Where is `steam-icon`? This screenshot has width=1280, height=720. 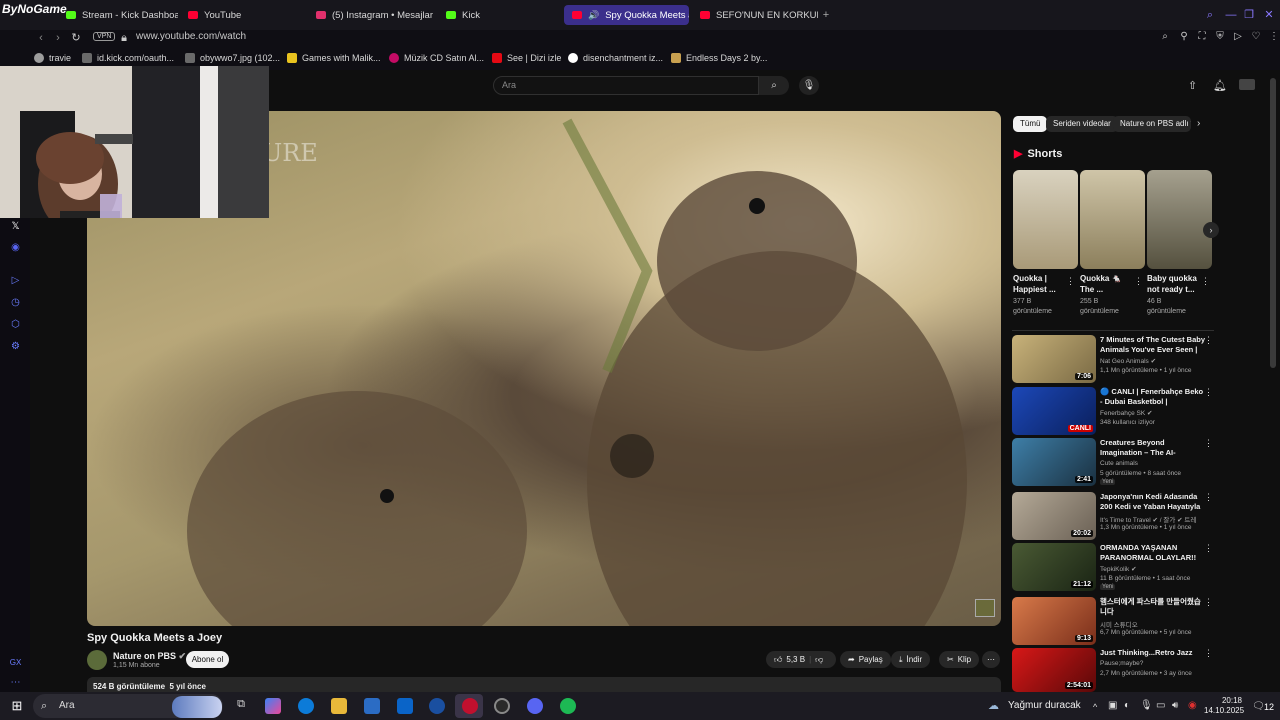 steam-icon is located at coordinates (502, 706).